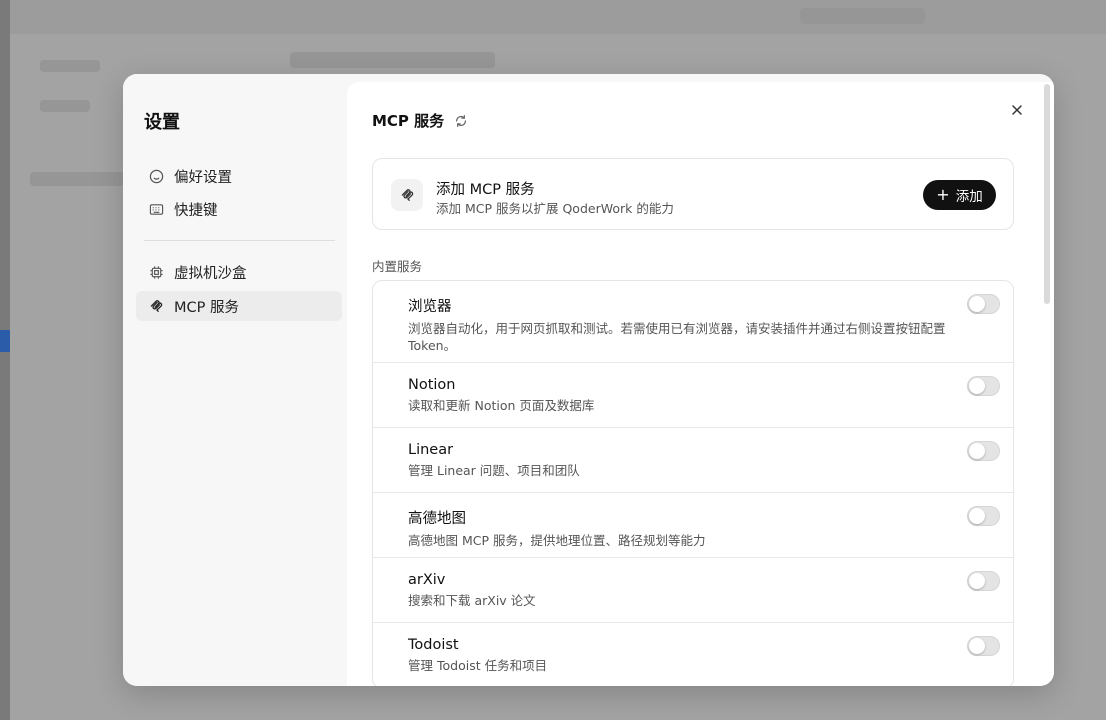 This screenshot has width=1106, height=720. I want to click on sidebar-item-preferences: 偏好设置, so click(239, 176).